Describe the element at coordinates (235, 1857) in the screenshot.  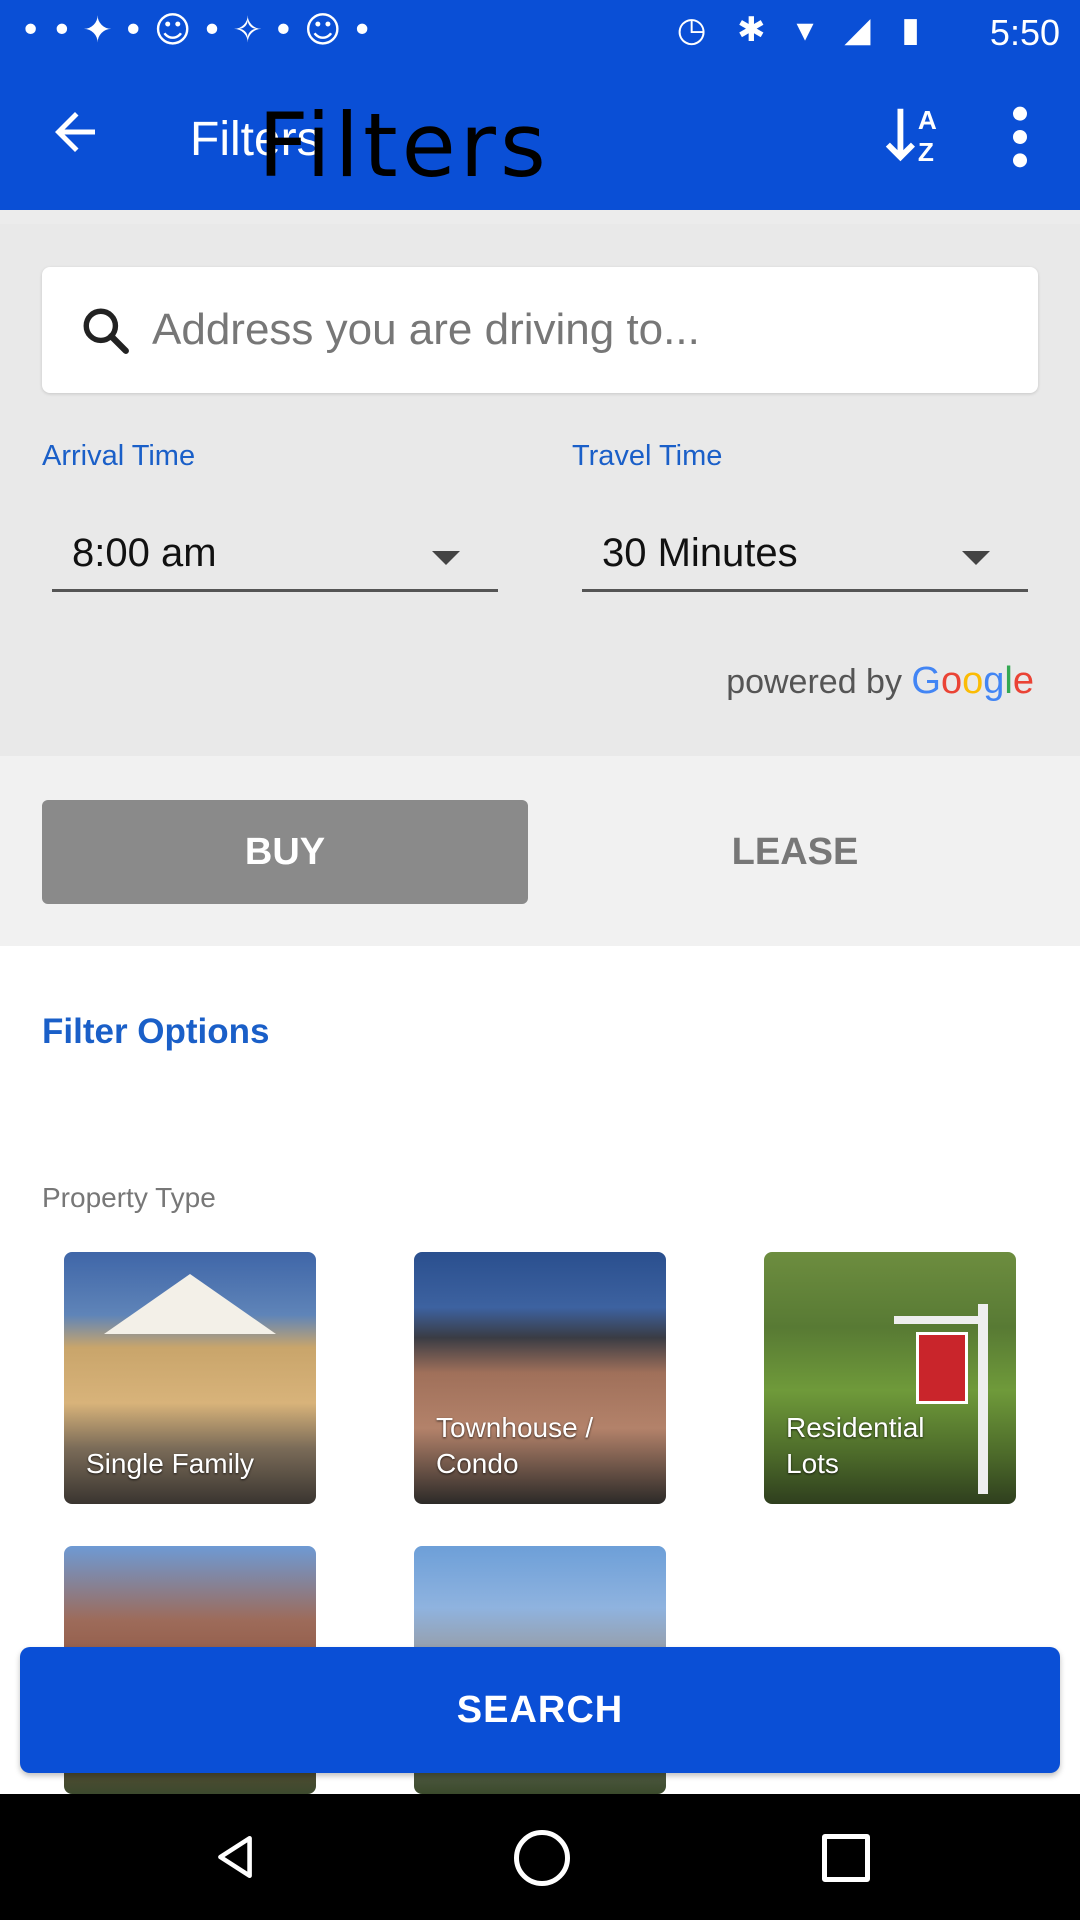
I see `nav-back-icon` at that location.